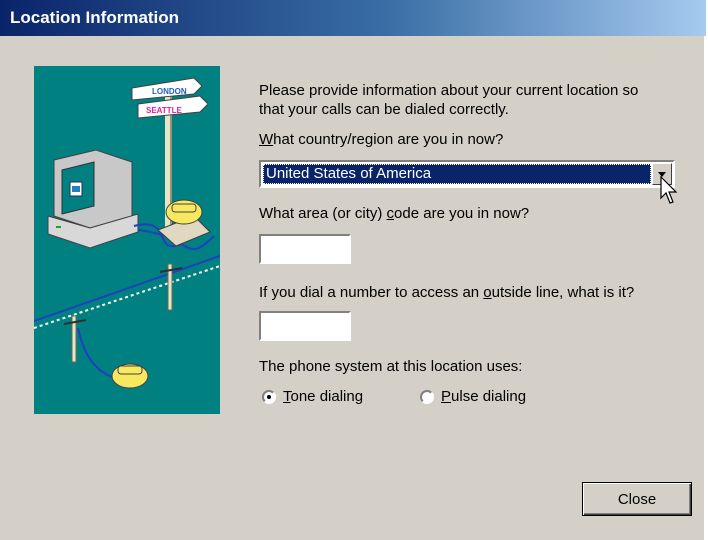 Image resolution: width=708 pixels, height=540 pixels. Describe the element at coordinates (169, 91) in the screenshot. I see `london-sign-text: LONDON` at that location.